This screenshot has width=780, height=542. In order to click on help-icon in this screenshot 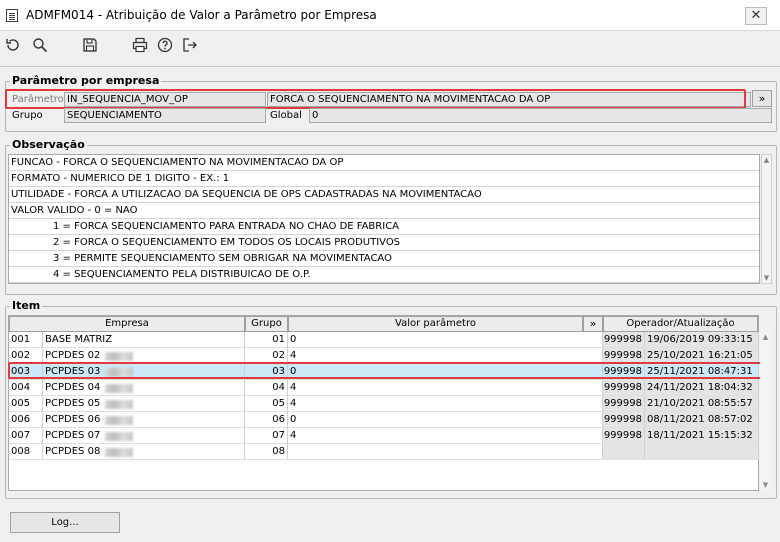, I will do `click(165, 45)`.